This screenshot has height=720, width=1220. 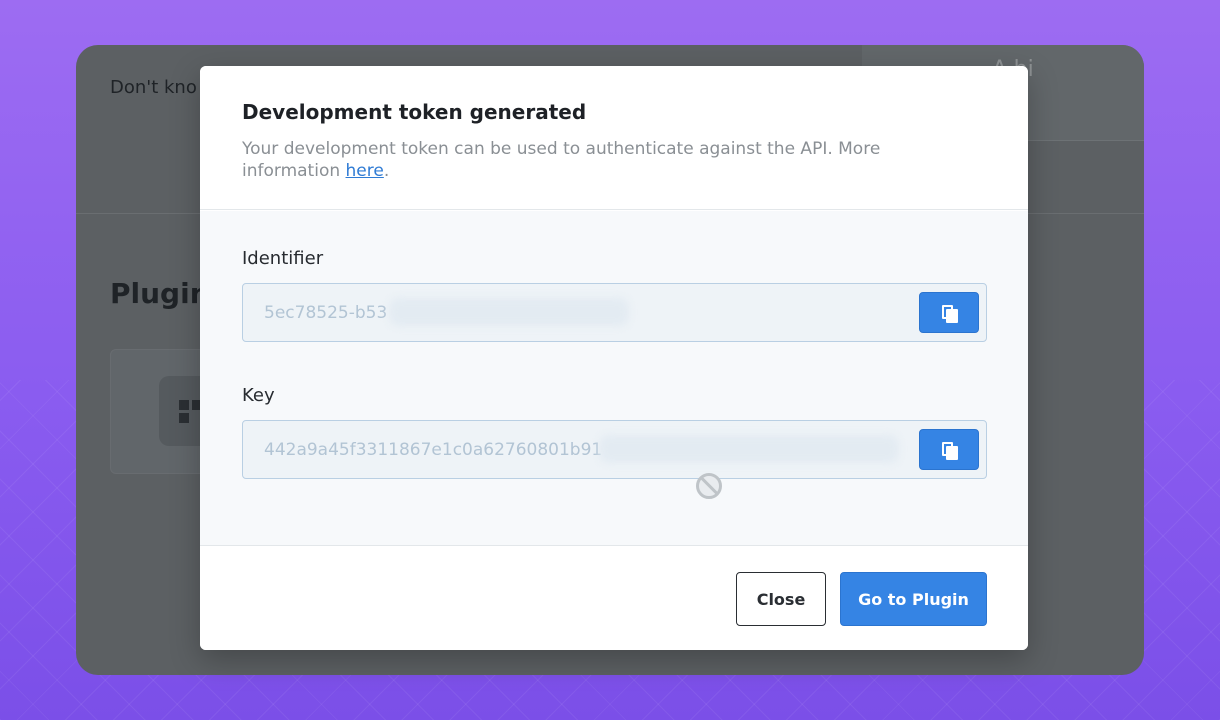 I want to click on identifier-label: Identifier, so click(x=283, y=258).